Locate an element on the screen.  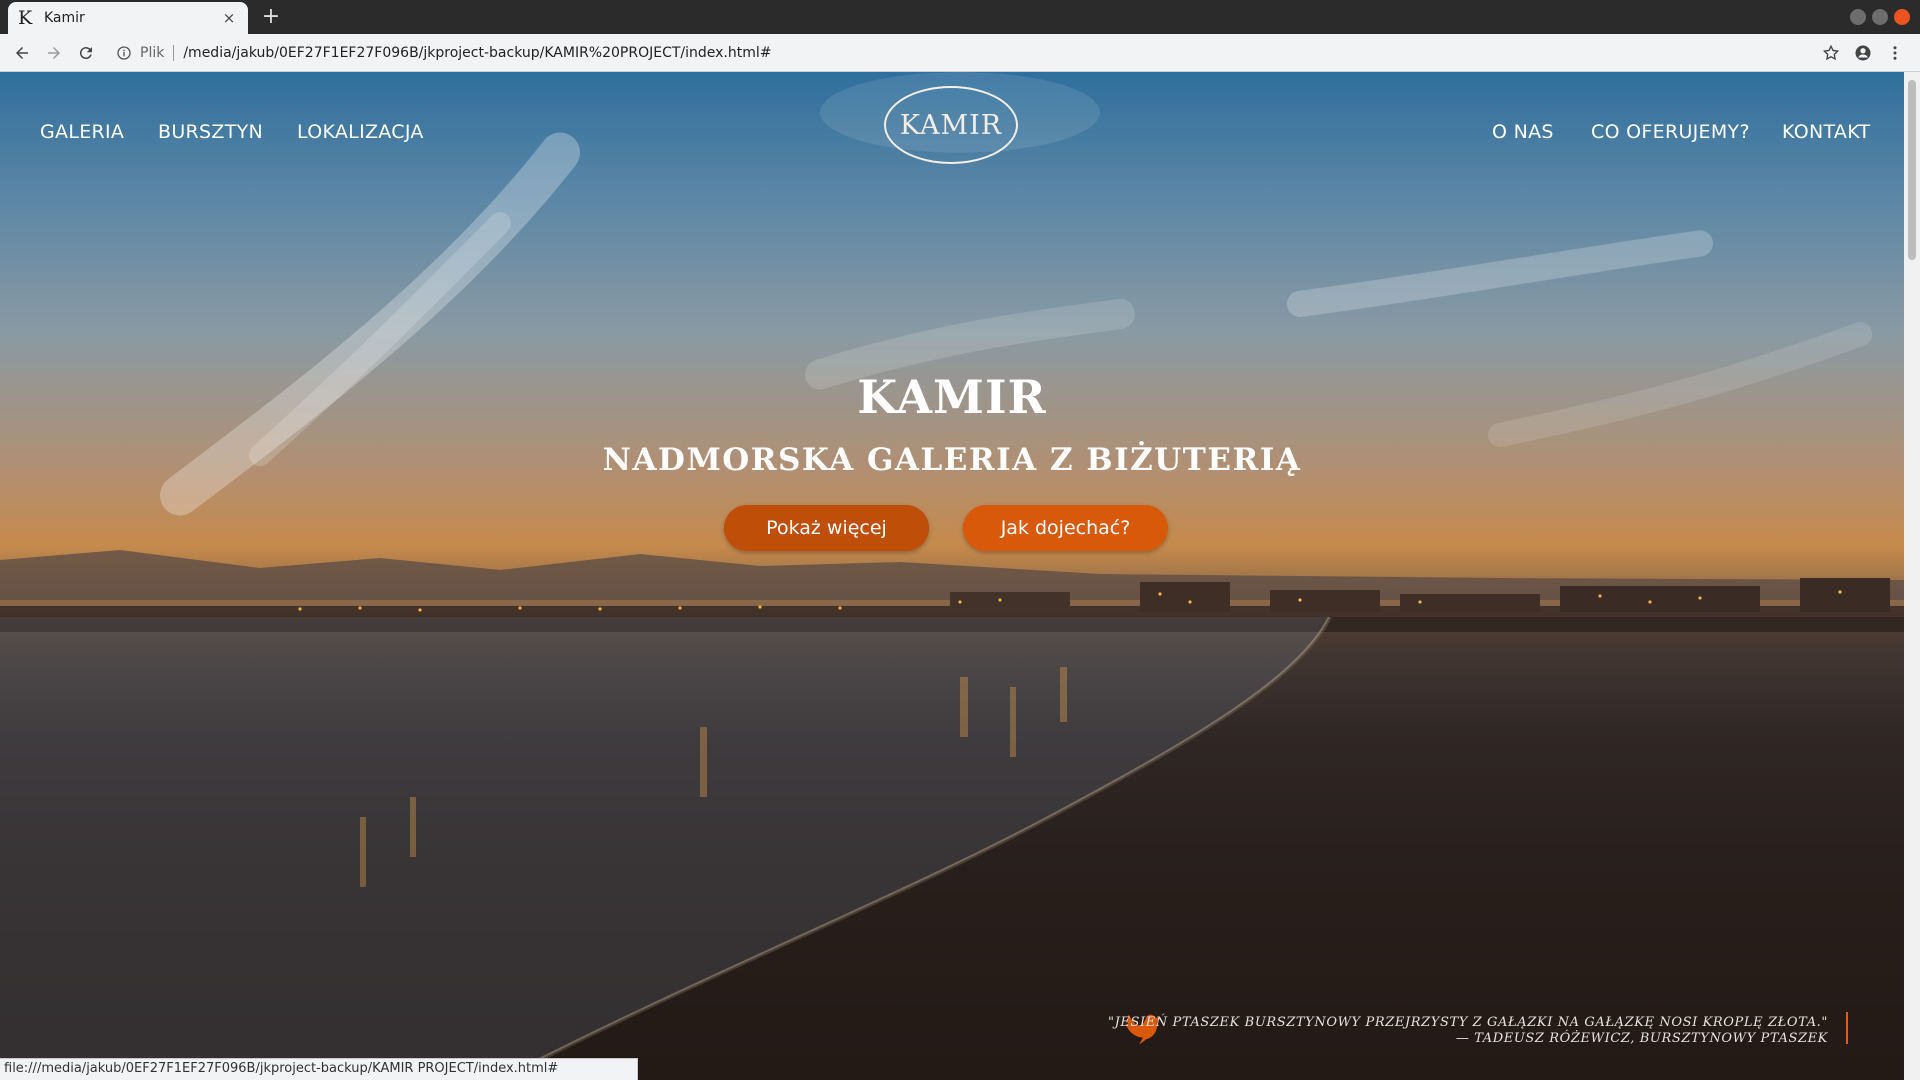
site-logo: KAMIR is located at coordinates (951, 125).